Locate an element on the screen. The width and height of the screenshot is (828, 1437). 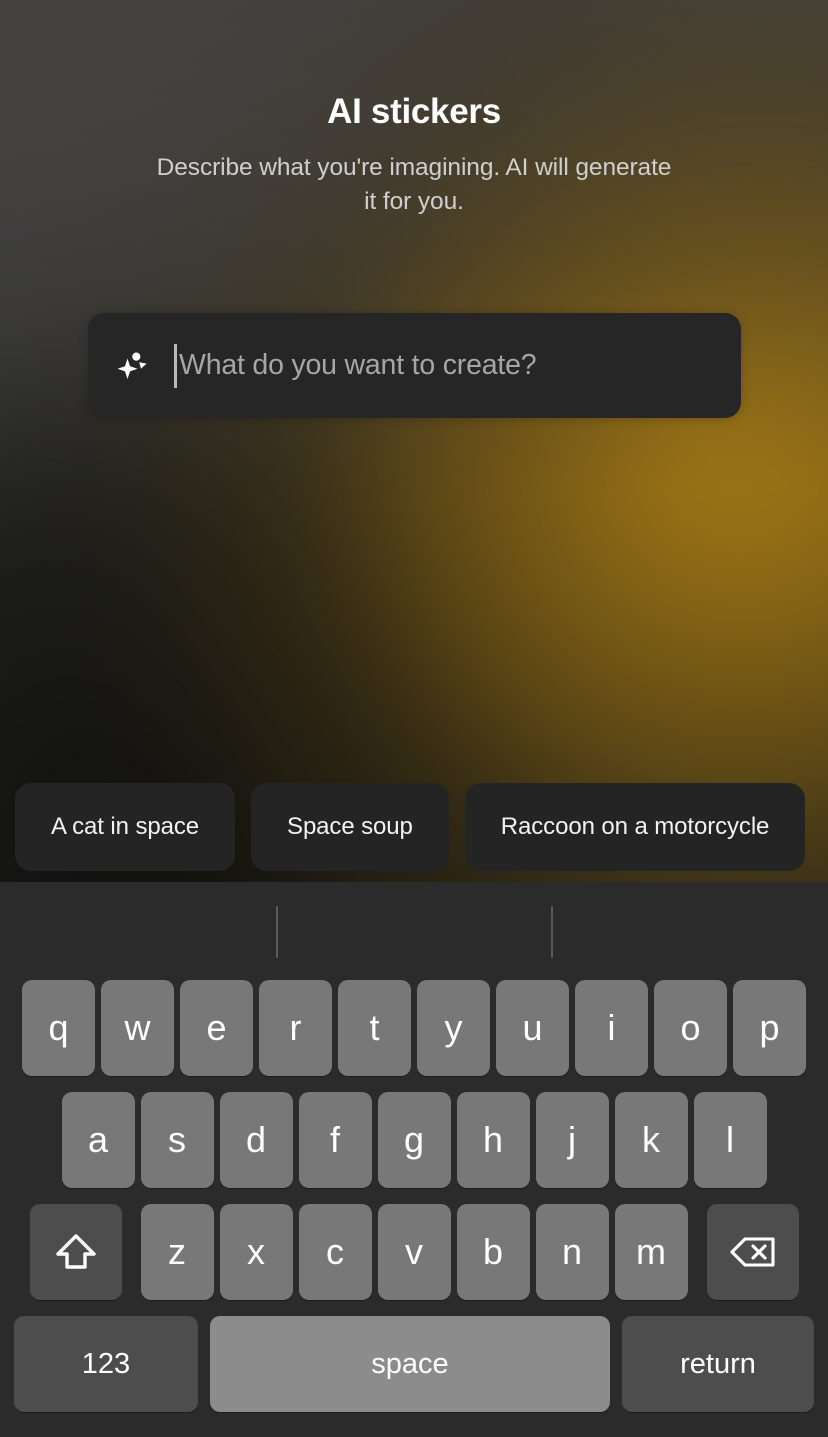
key-i: i is located at coordinates (611, 1028).